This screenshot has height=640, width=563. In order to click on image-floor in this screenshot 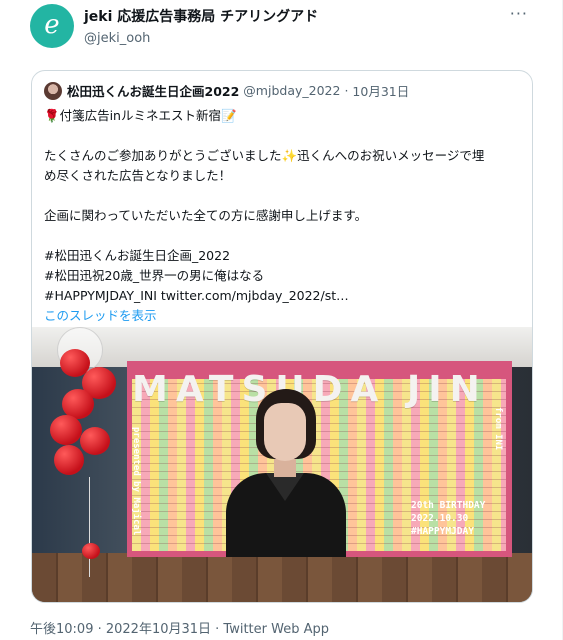, I will do `click(282, 577)`.